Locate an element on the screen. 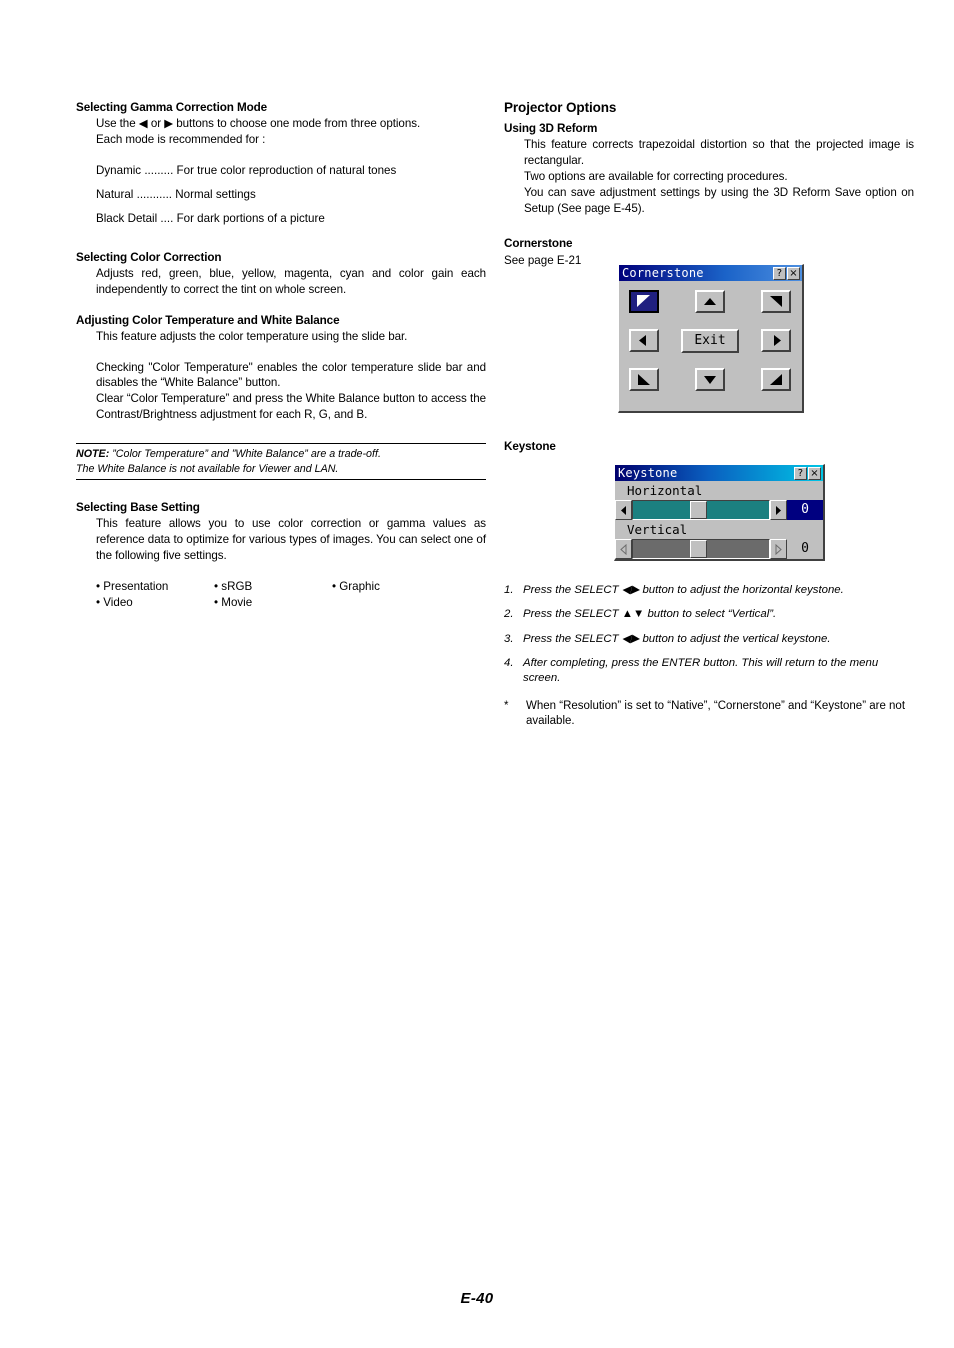  corner-top-right-button is located at coordinates (776, 301).